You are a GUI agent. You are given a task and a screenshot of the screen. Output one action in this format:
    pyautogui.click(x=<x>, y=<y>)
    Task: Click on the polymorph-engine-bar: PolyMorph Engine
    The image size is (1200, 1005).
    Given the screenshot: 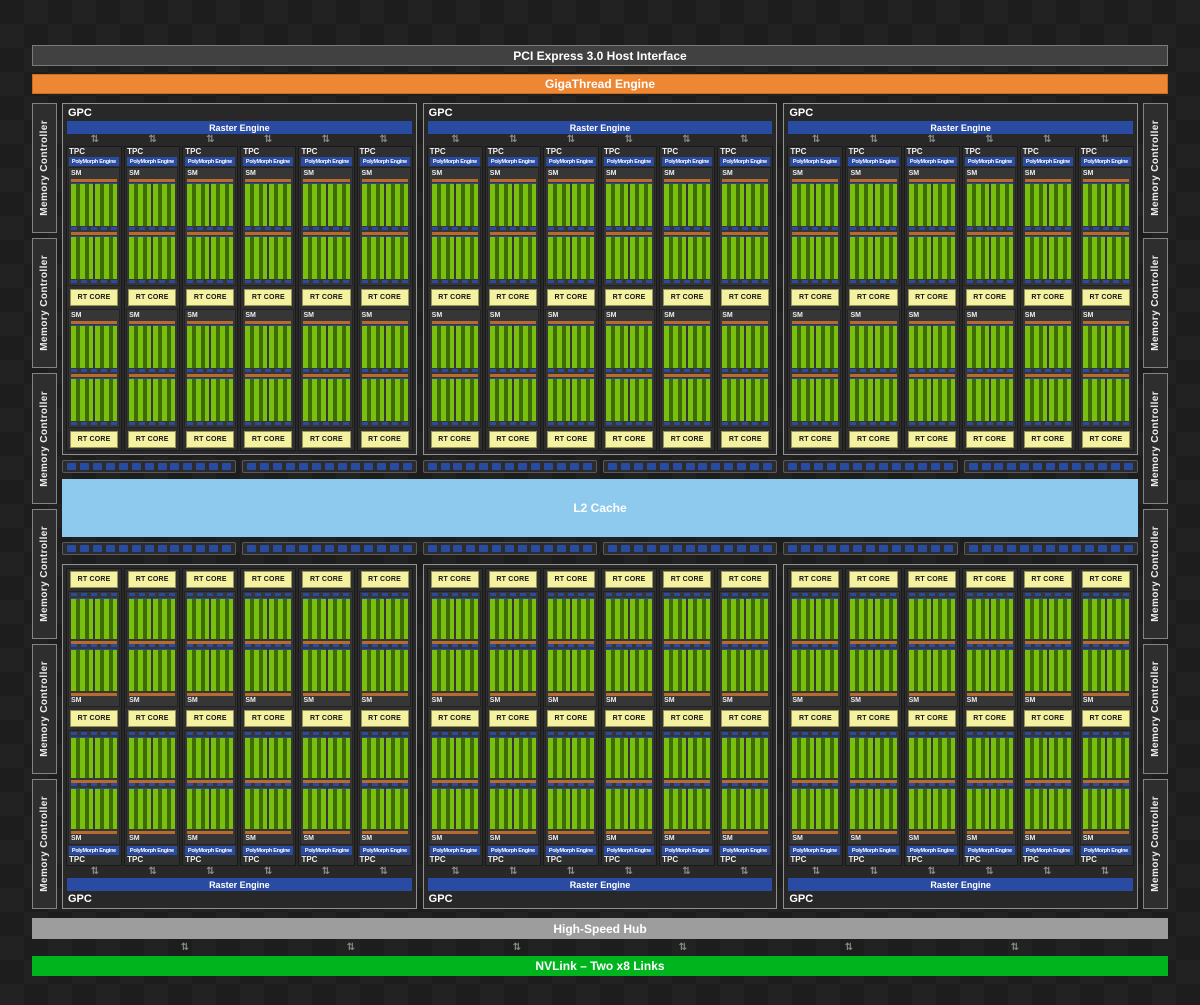 What is the action you would take?
    pyautogui.click(x=454, y=850)
    